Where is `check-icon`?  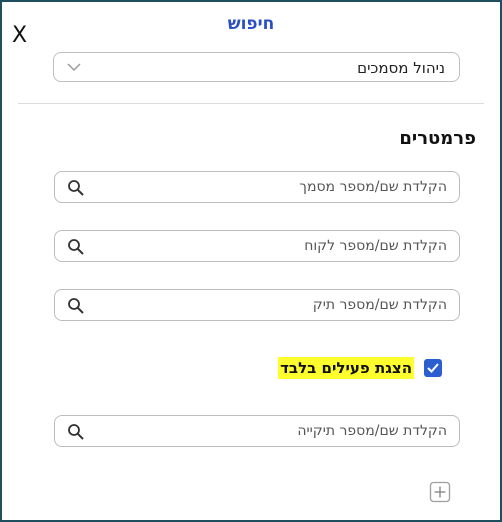 check-icon is located at coordinates (433, 368).